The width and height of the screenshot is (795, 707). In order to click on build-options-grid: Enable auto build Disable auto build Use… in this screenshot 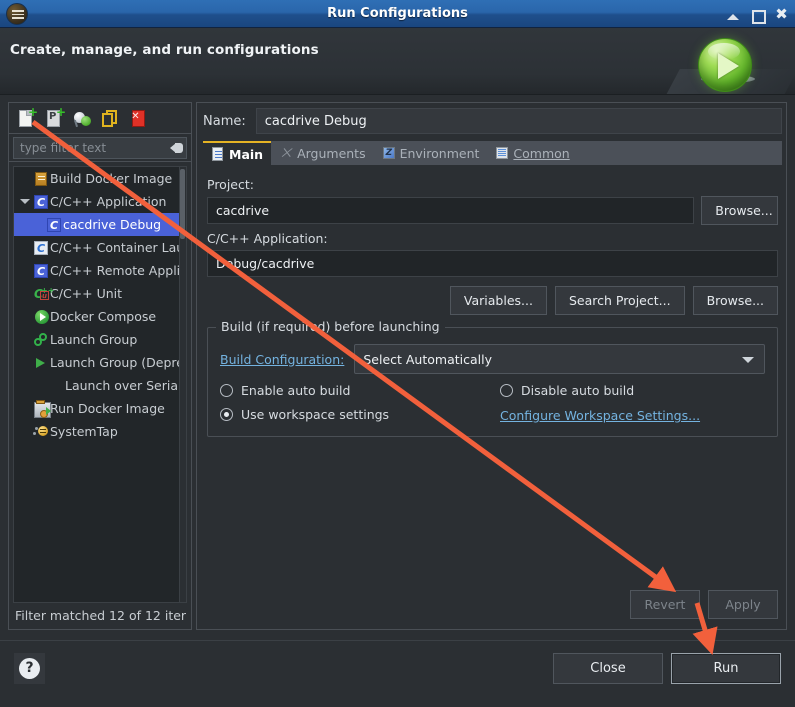, I will do `click(492, 403)`.